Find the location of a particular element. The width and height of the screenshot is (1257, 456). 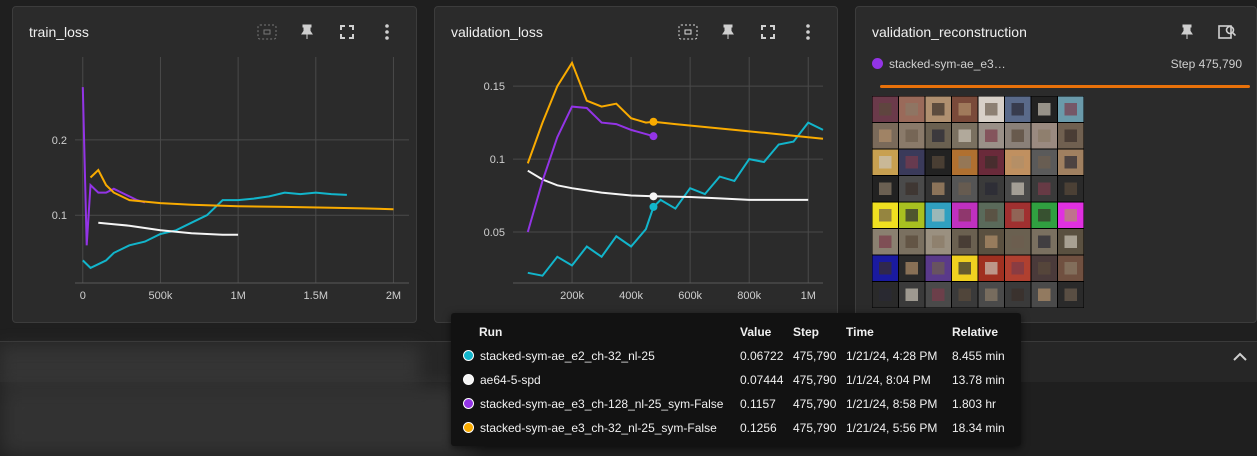

step-slider is located at coordinates (1065, 86).